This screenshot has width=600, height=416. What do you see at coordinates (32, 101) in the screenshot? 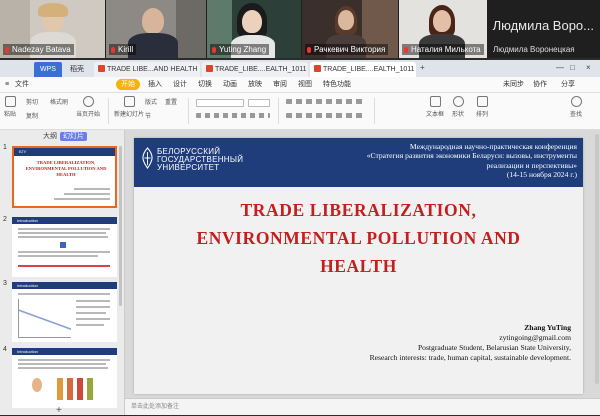
I see `cut-button: 剪切` at bounding box center [32, 101].